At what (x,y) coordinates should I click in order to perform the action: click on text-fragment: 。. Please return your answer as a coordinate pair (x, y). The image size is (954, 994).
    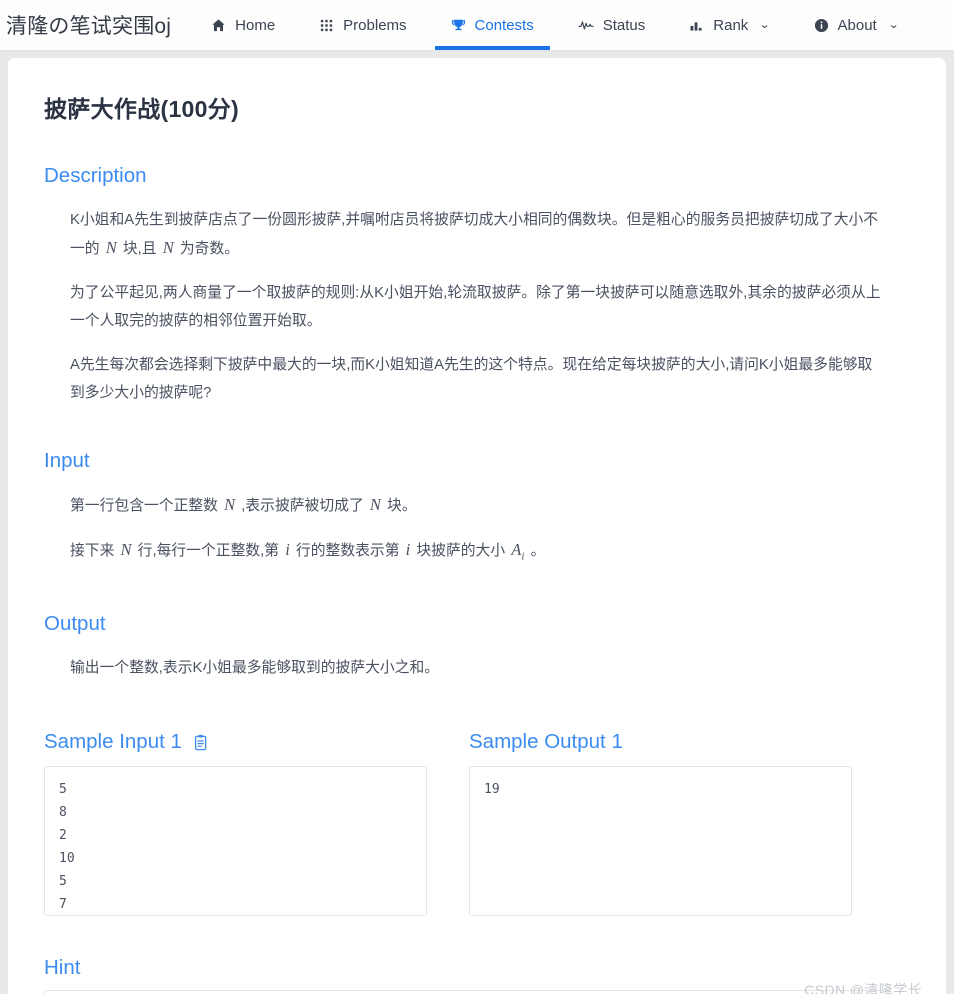
    Looking at the image, I should click on (538, 551).